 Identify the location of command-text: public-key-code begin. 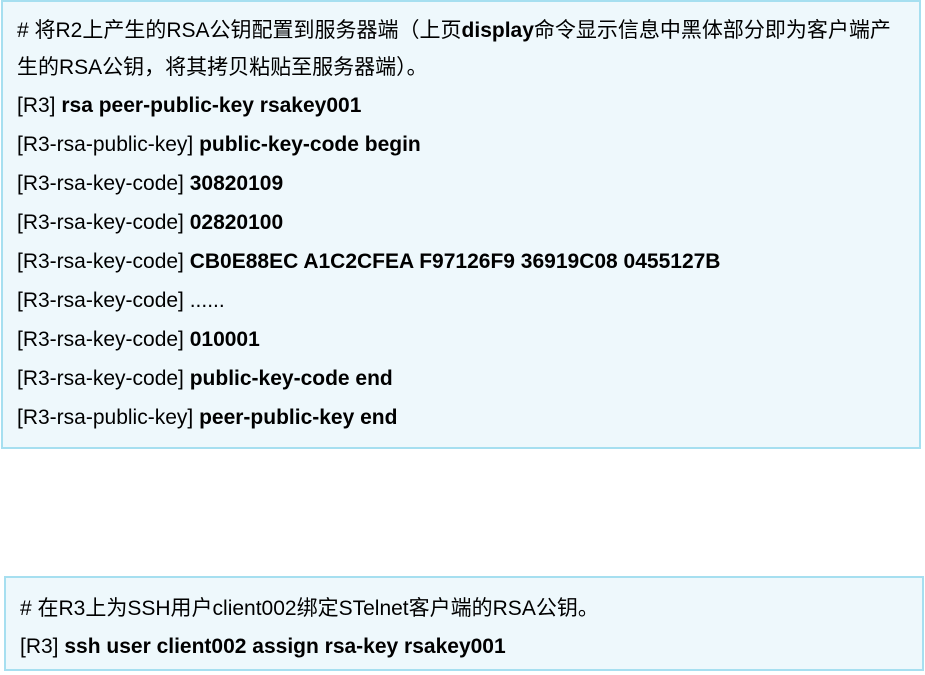
(310, 144).